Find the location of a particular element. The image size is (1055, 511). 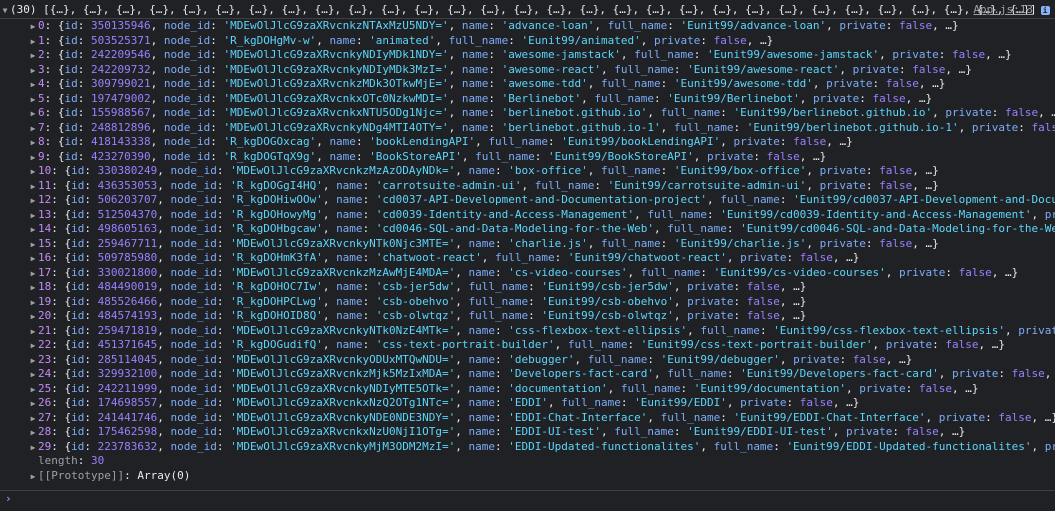

row-node-id: 'MDEwOlJlcG9zaXRvcnkyMjM3ODM2MzI=' is located at coordinates (343, 446).